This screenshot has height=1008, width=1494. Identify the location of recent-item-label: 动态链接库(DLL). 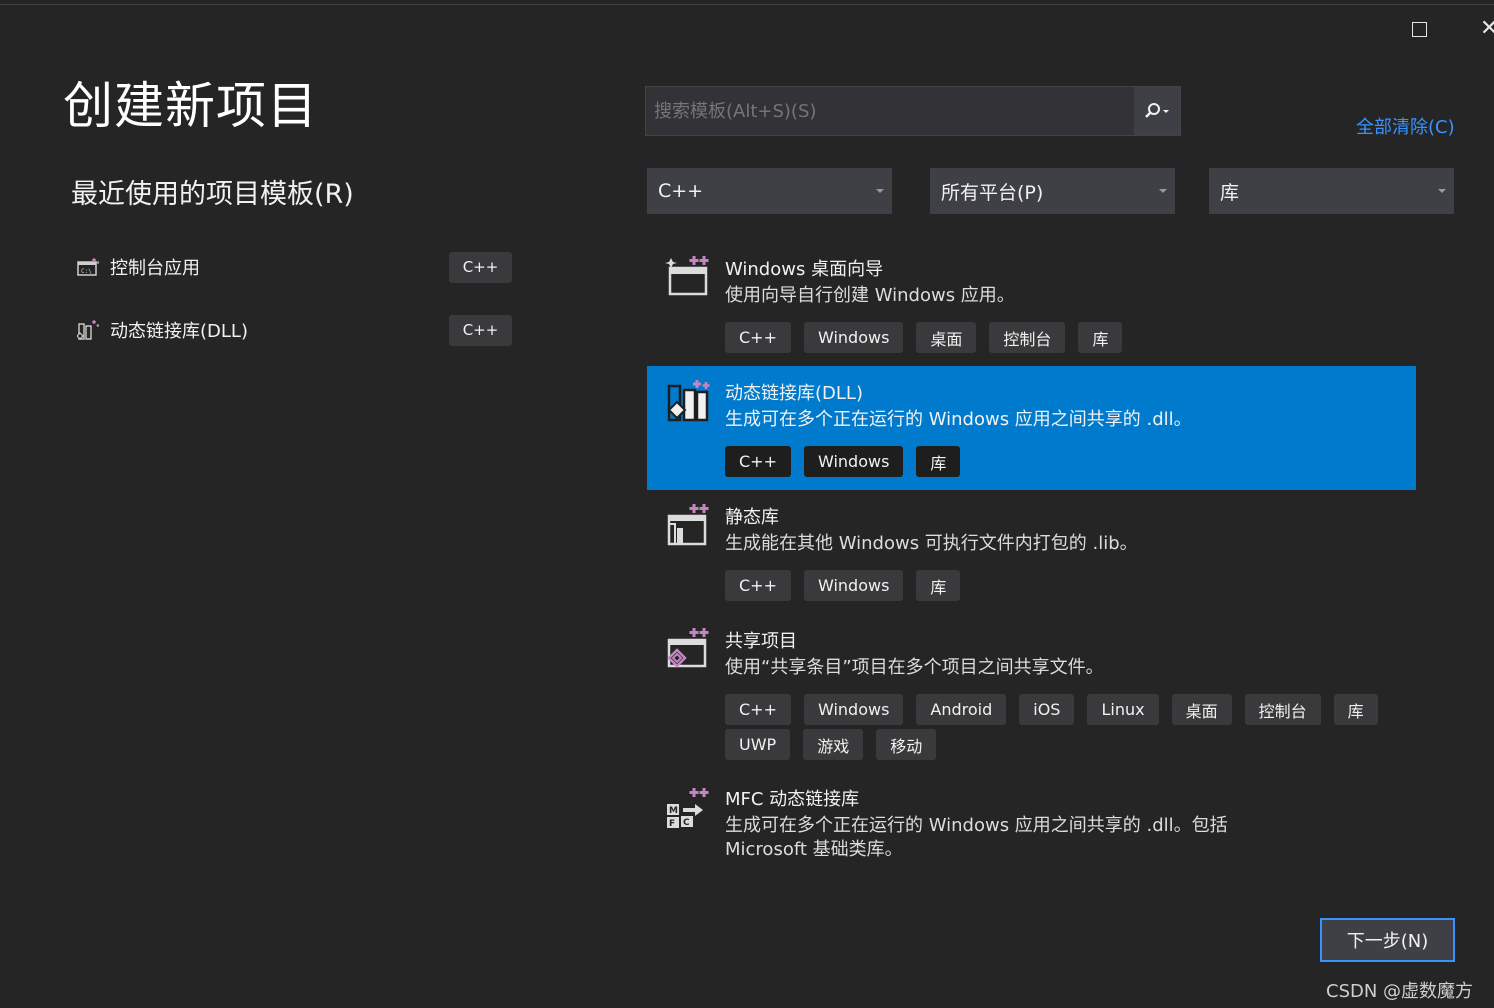
(179, 331).